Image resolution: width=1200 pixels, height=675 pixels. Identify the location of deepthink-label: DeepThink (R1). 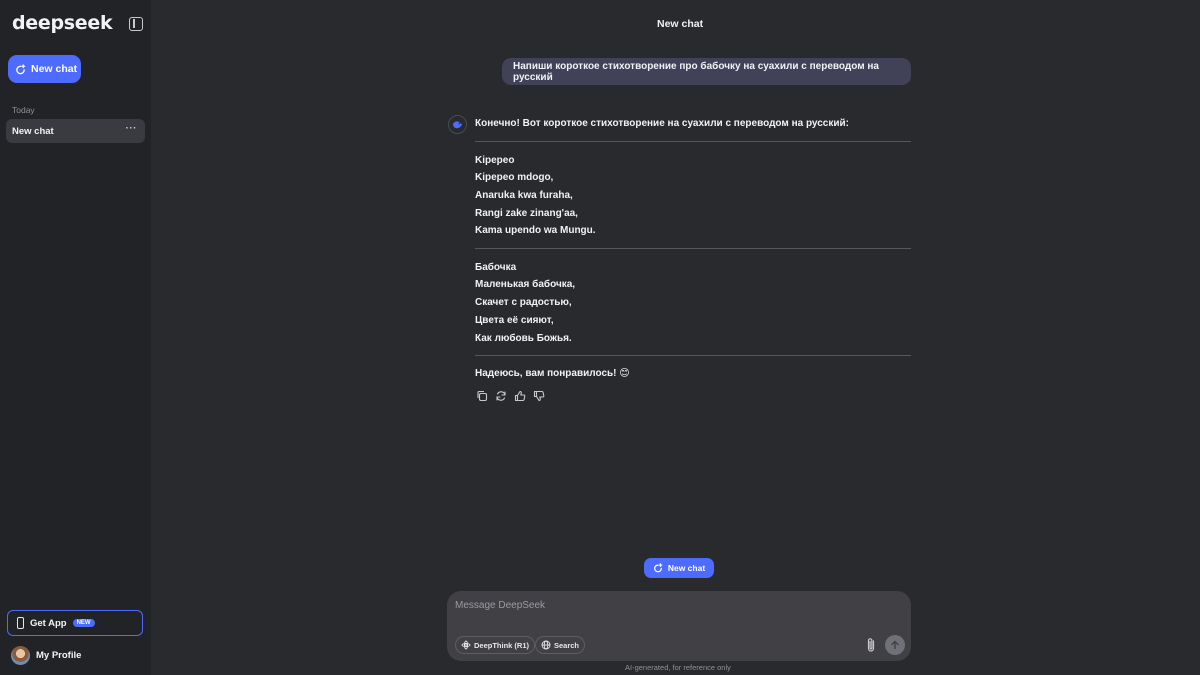
(502, 645).